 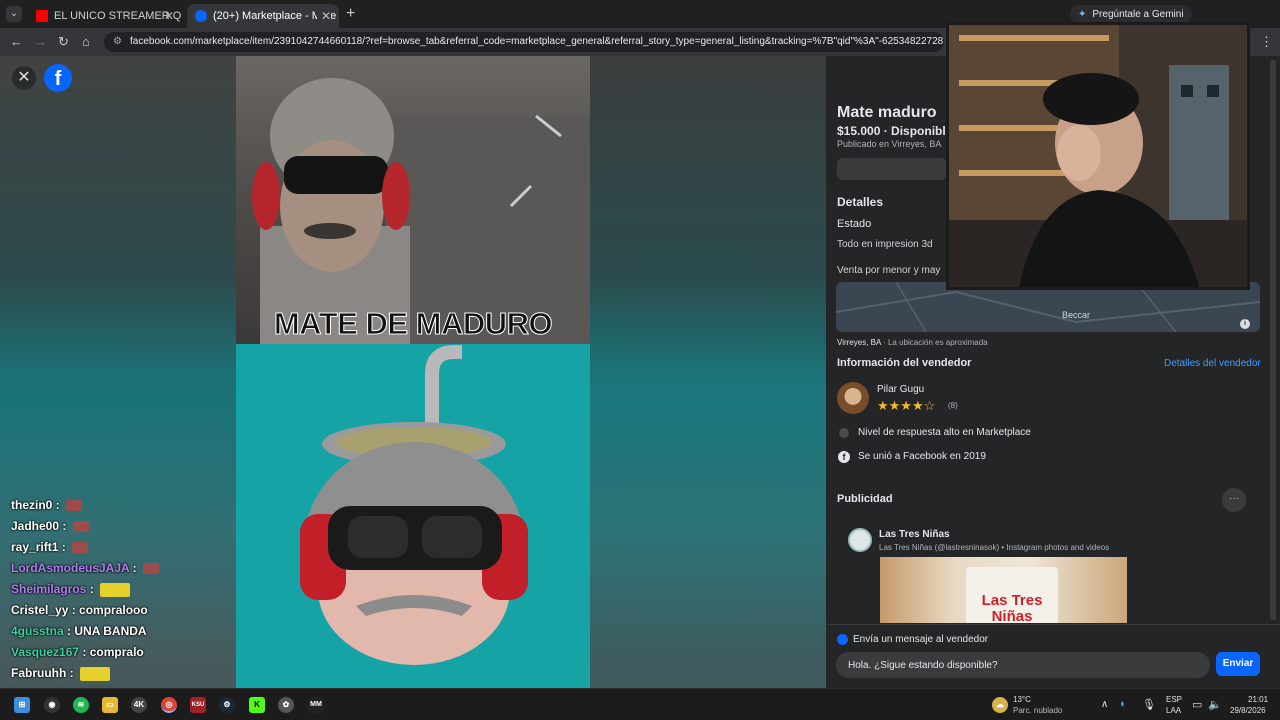 I want to click on forward-icon: →, so click(x=40, y=41).